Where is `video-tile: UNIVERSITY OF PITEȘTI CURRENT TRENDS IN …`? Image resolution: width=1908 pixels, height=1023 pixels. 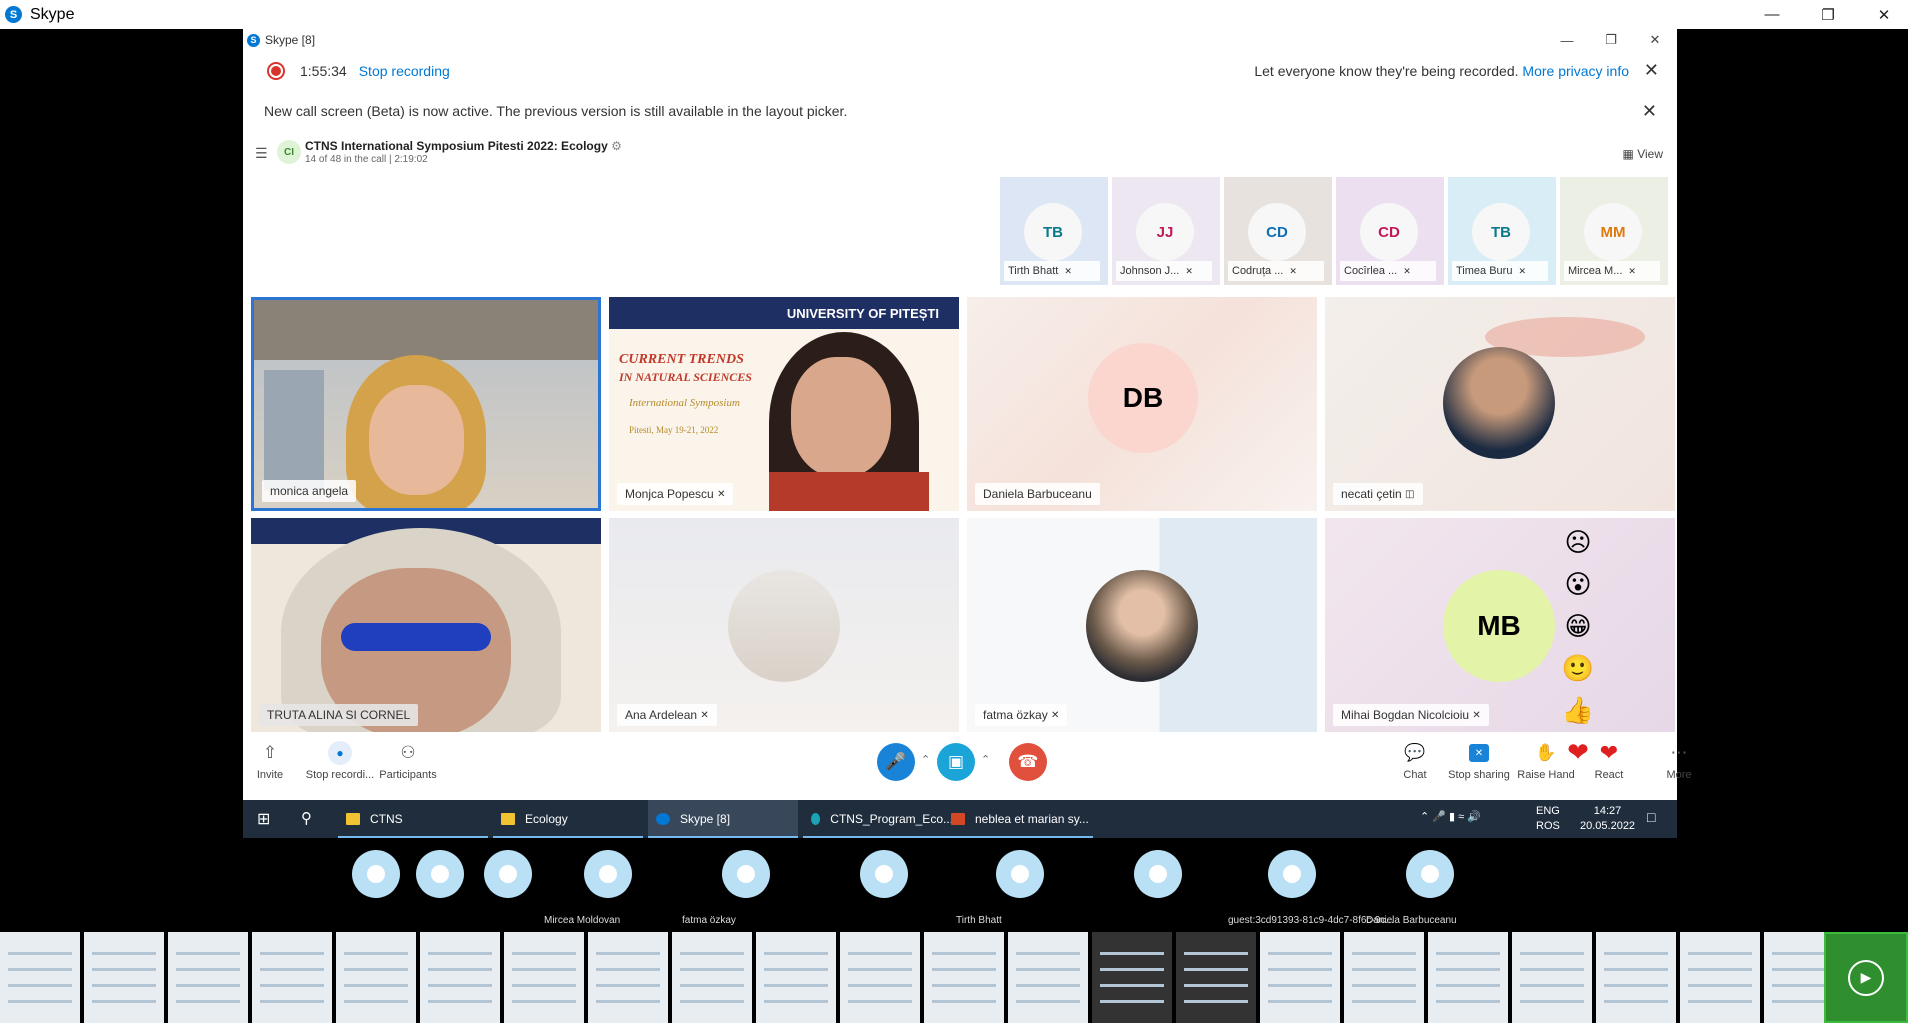 video-tile: UNIVERSITY OF PITEȘTI CURRENT TRENDS IN … is located at coordinates (784, 404).